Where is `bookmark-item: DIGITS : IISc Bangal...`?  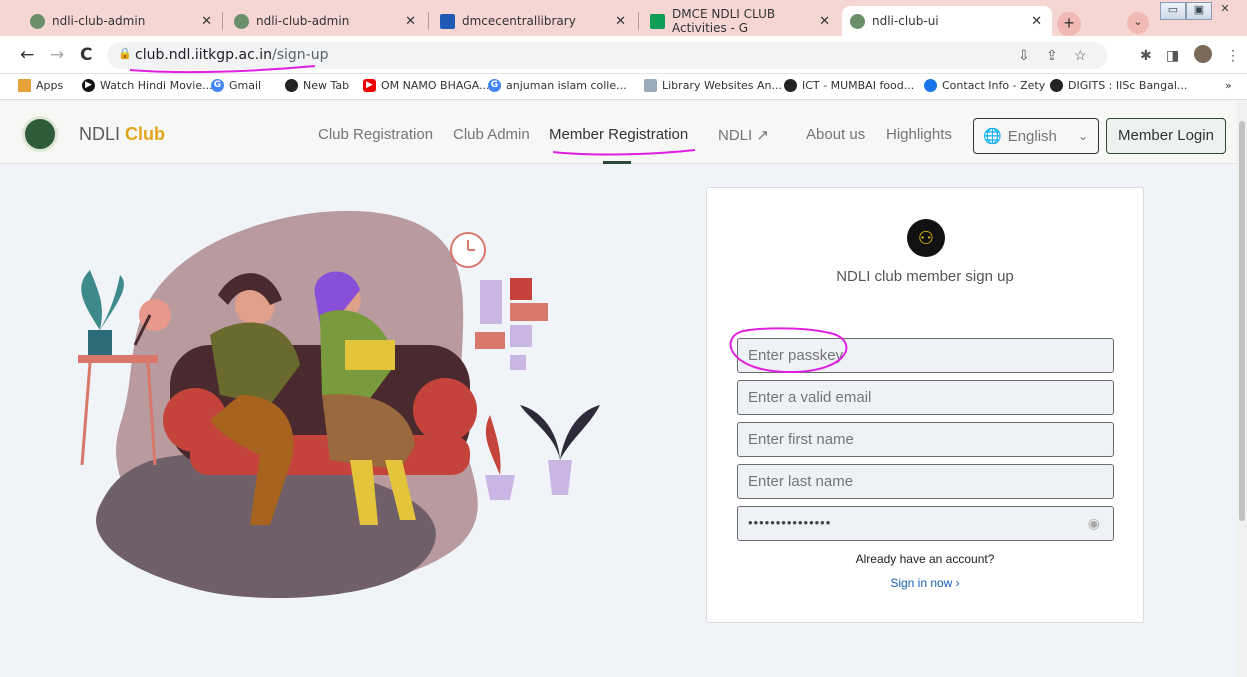
bookmark-item: DIGITS : IISc Bangal... is located at coordinates (1118, 85).